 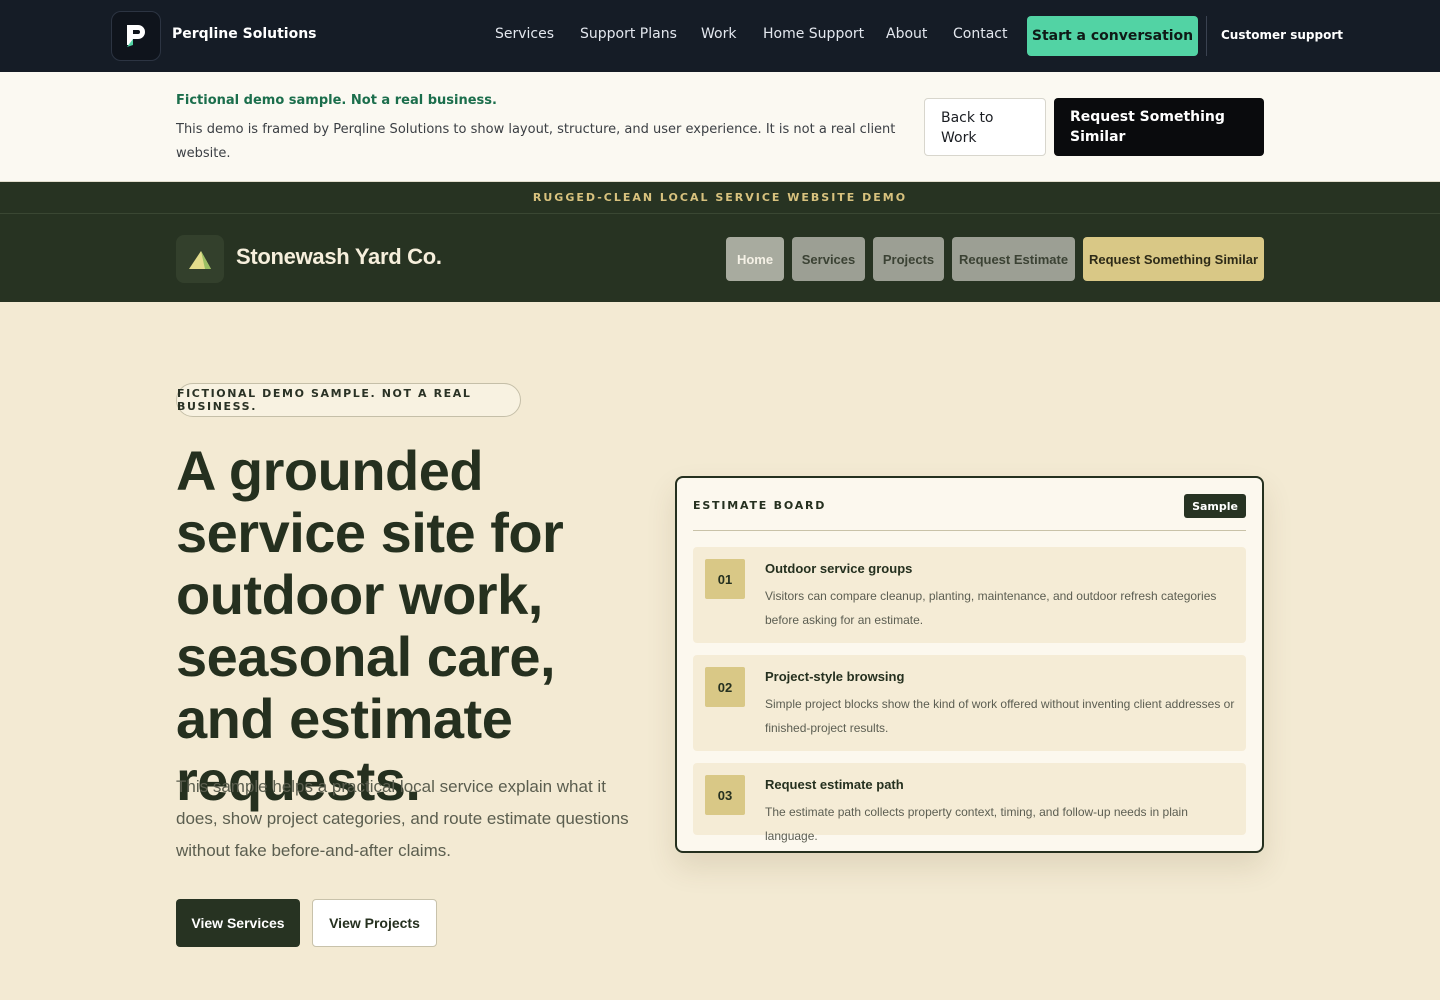 What do you see at coordinates (835, 676) in the screenshot?
I see `item-title: Project-style browsing` at bounding box center [835, 676].